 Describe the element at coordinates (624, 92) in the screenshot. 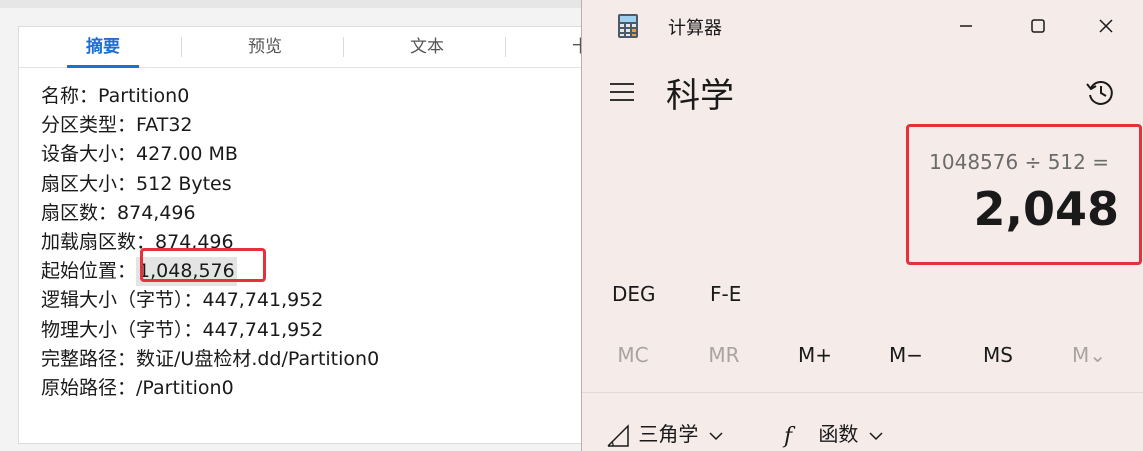

I see `menu-icon` at that location.